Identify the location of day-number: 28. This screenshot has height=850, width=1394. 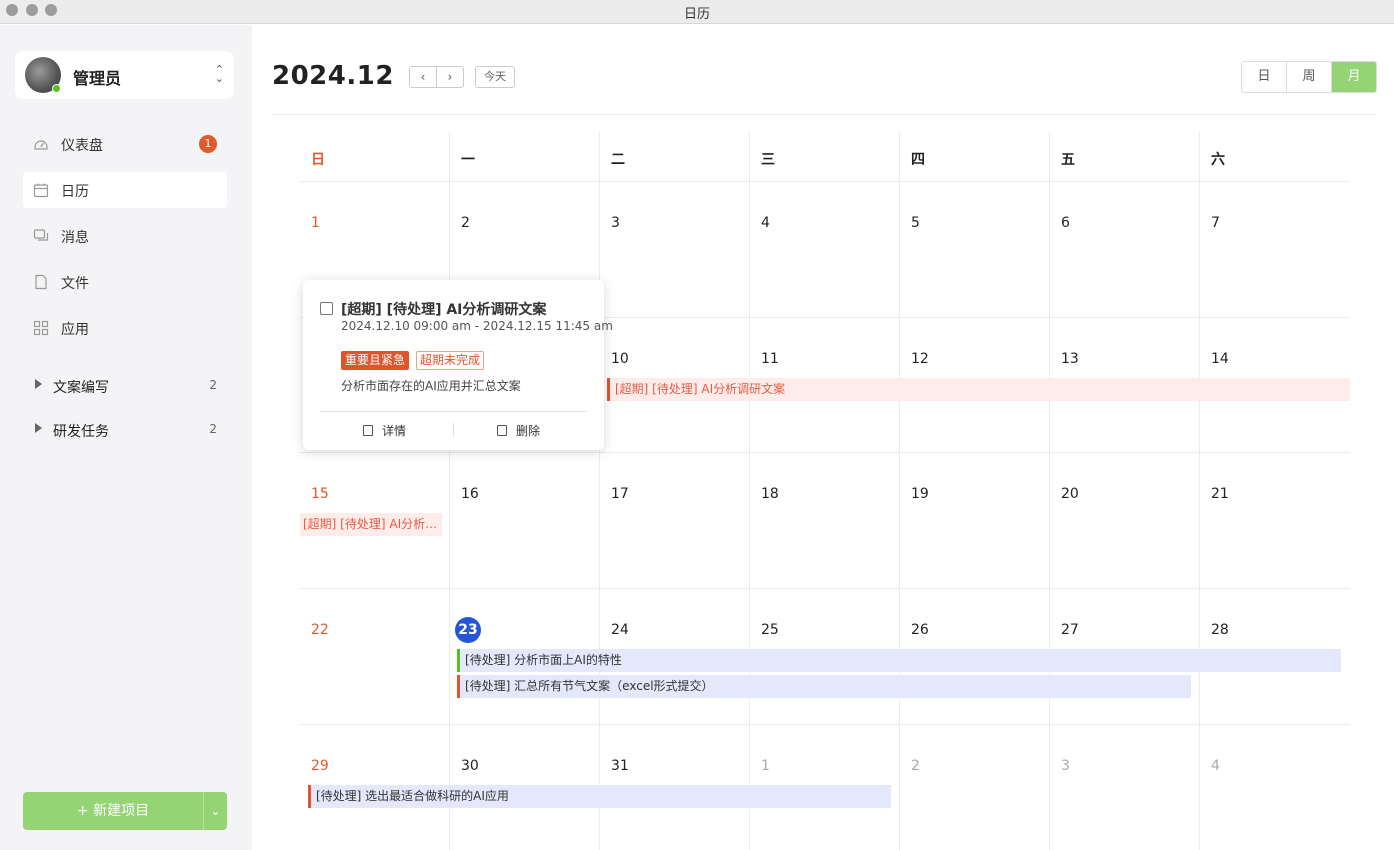
(1220, 630).